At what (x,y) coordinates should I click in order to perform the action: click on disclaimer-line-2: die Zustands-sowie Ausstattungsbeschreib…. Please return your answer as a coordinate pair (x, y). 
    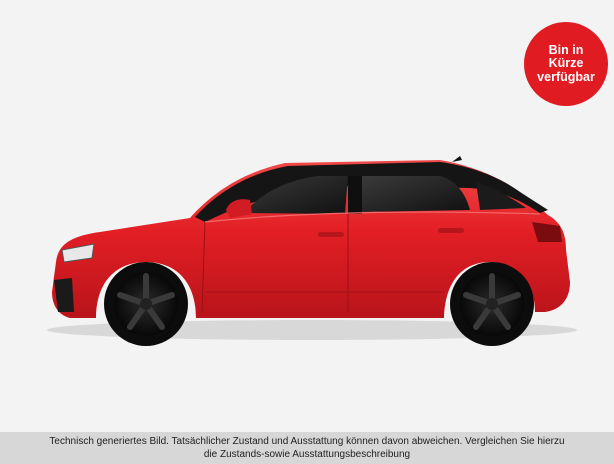
    Looking at the image, I should click on (307, 454).